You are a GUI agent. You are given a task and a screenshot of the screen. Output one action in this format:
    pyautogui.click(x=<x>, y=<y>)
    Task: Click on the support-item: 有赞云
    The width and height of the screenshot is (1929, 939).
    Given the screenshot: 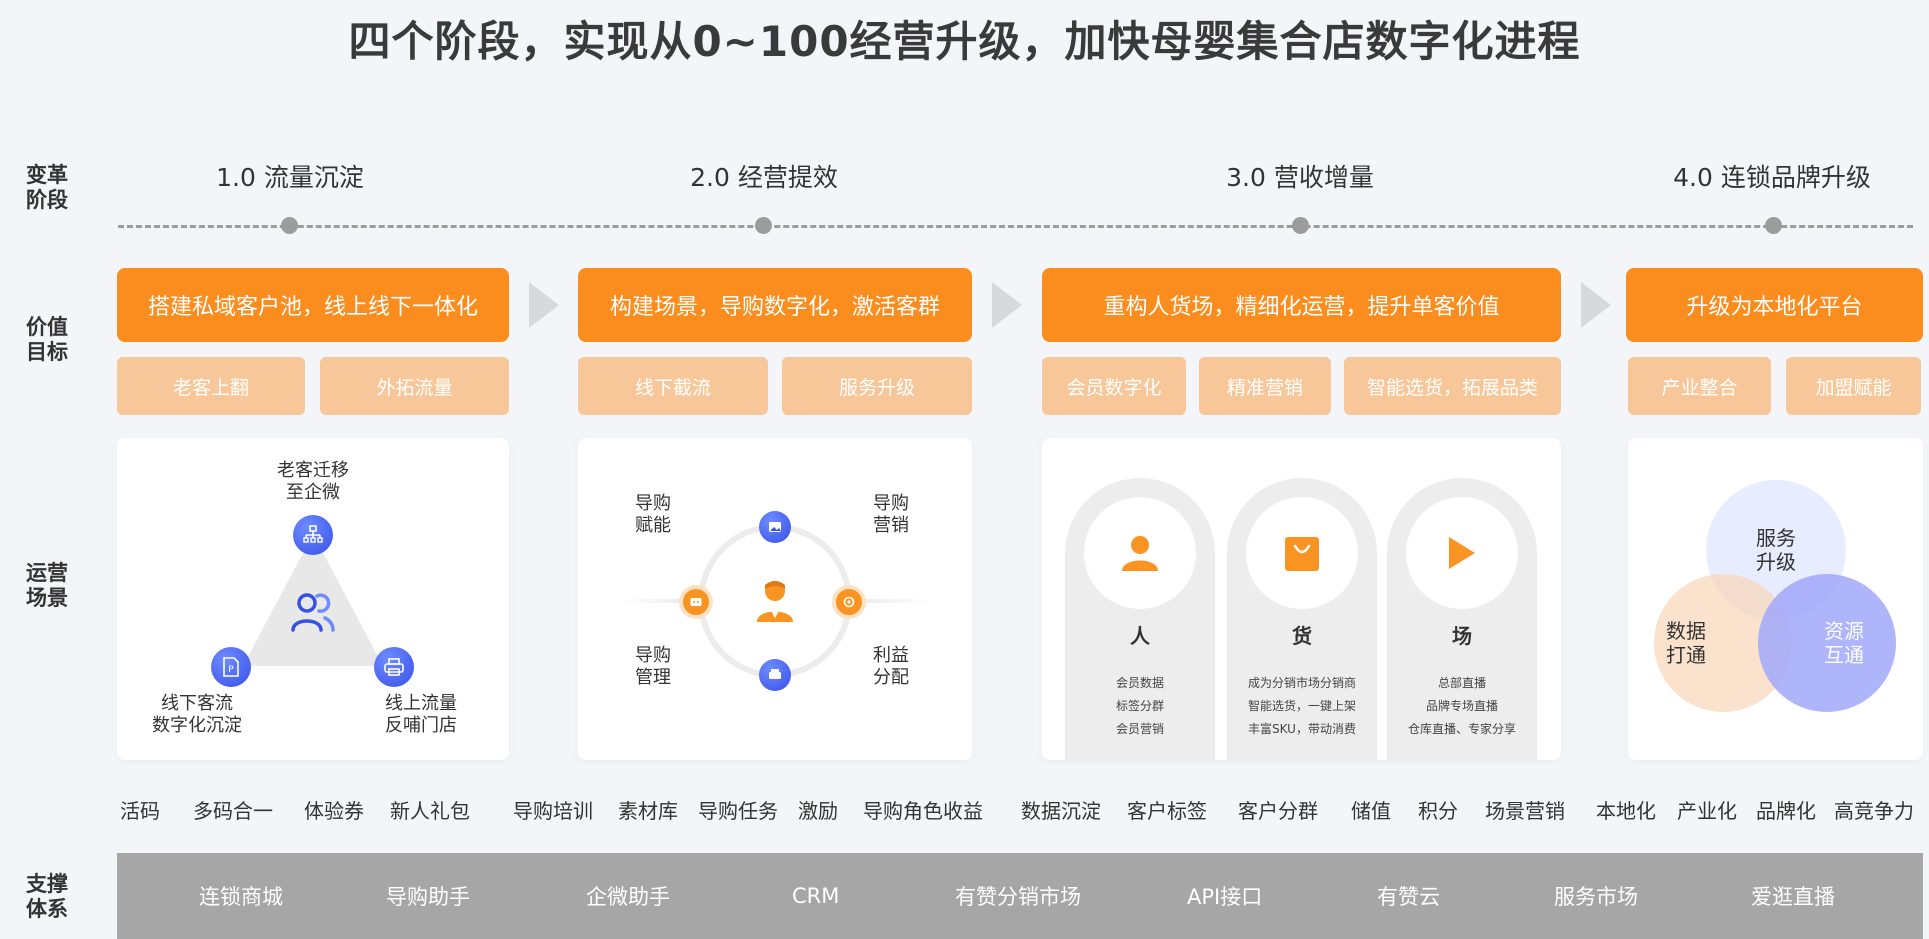 What is the action you would take?
    pyautogui.click(x=1408, y=897)
    